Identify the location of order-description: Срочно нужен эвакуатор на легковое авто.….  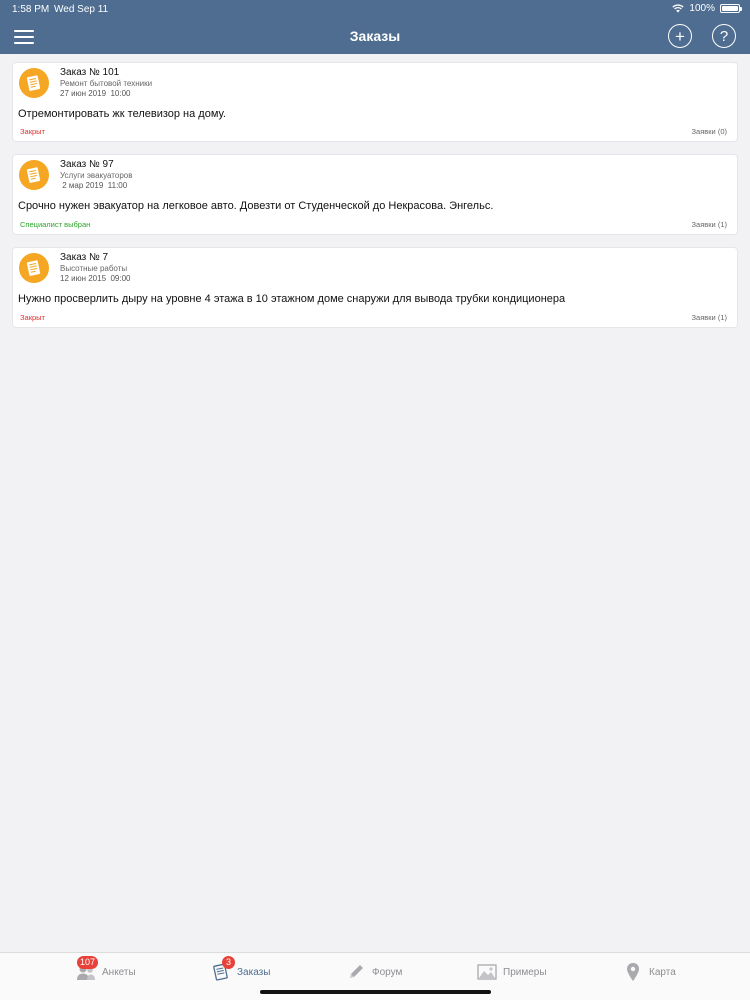
(256, 206).